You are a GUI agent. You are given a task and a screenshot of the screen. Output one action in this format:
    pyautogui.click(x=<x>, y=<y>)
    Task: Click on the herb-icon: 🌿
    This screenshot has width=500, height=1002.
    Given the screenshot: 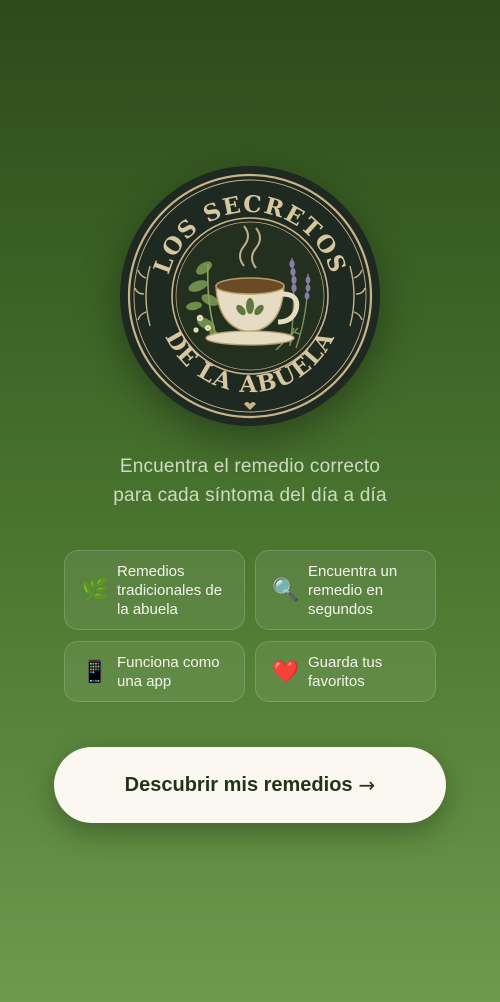 What is the action you would take?
    pyautogui.click(x=95, y=589)
    